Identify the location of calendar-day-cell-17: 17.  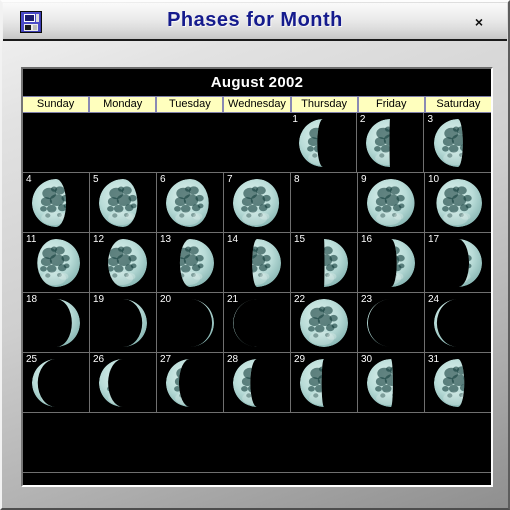
(458, 262).